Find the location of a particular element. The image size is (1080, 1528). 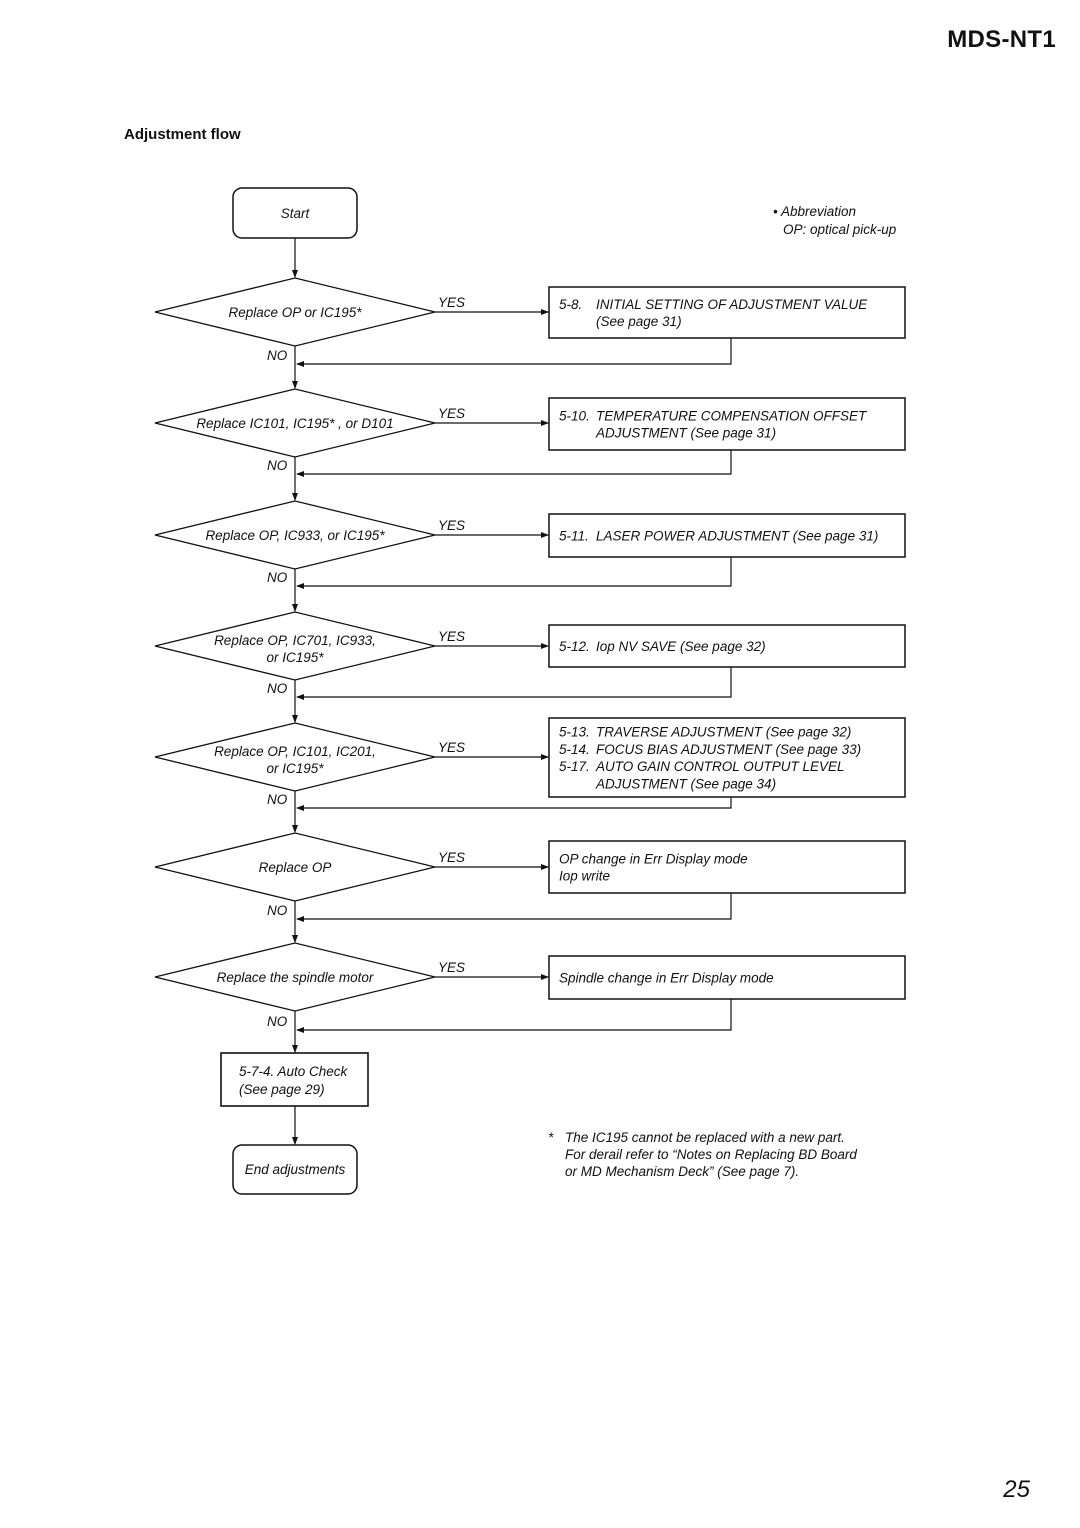

action-step-number: 5-14. is located at coordinates (574, 749).